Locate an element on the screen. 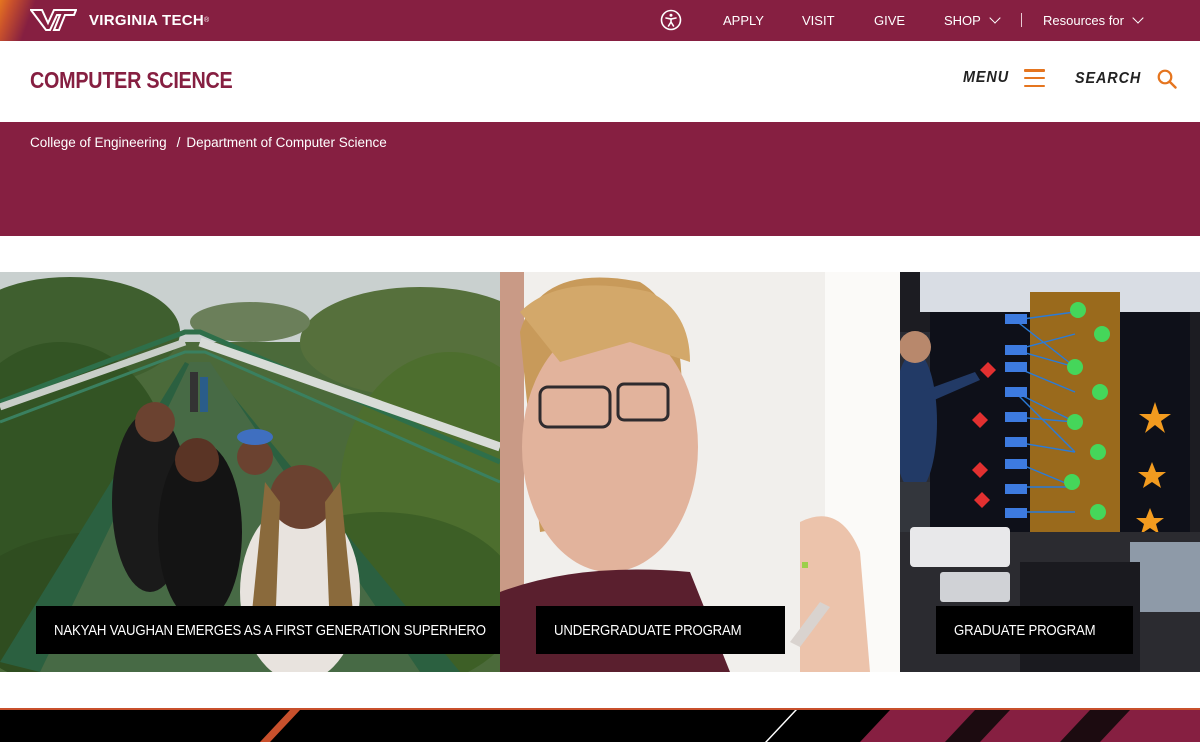 This screenshot has width=1200, height=742. search-label: SEARCH is located at coordinates (1108, 78).